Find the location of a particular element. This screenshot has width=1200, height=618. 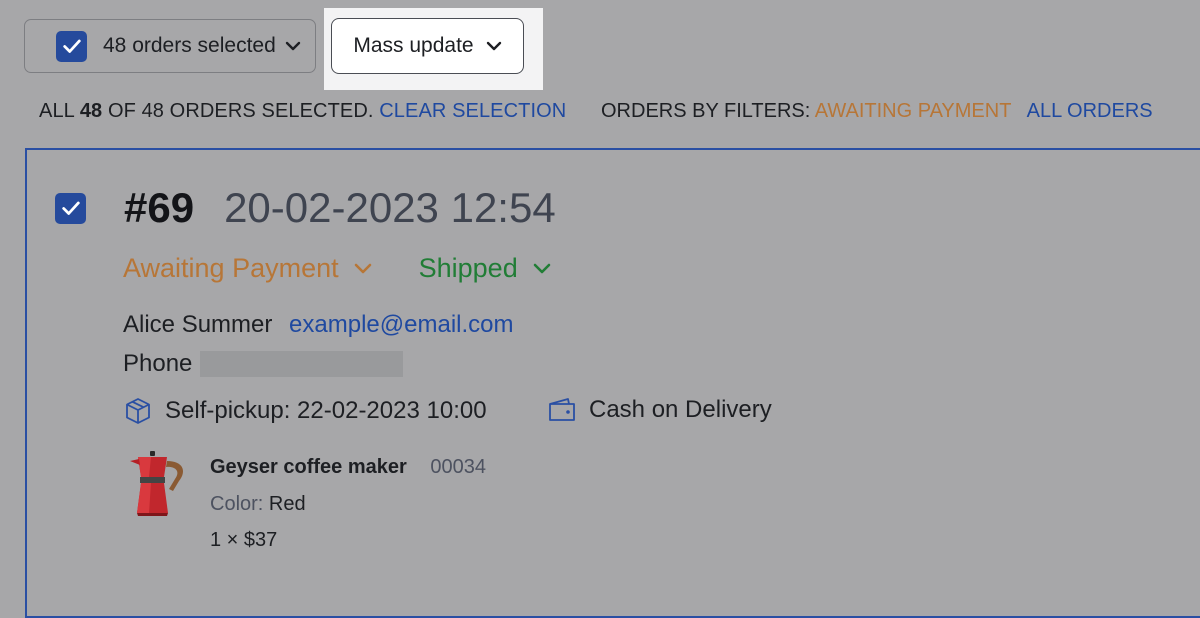

selection-suffix: OF 48 ORDERS SELECTED. is located at coordinates (240, 111).